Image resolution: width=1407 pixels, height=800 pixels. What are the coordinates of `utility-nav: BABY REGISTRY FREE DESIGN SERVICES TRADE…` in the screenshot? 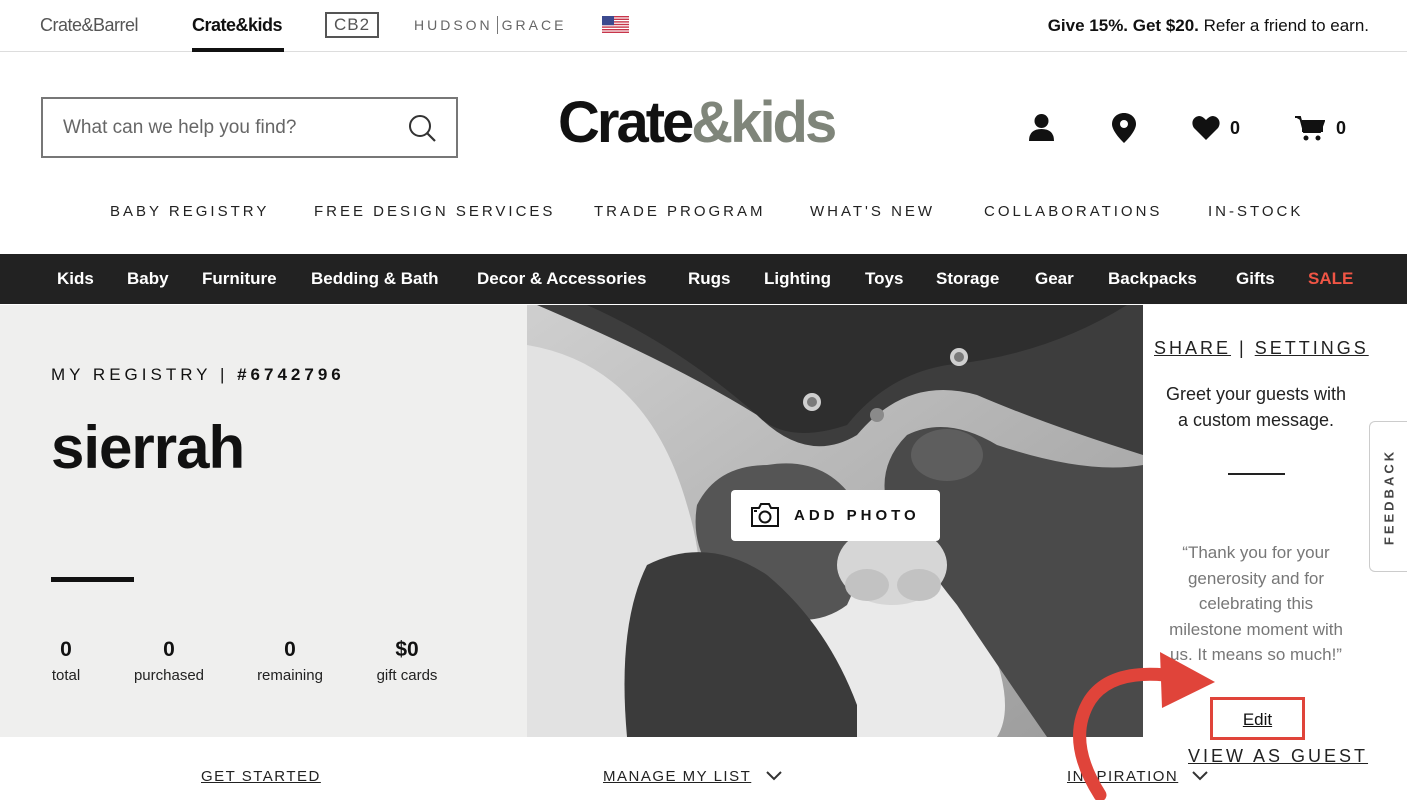 It's located at (703, 213).